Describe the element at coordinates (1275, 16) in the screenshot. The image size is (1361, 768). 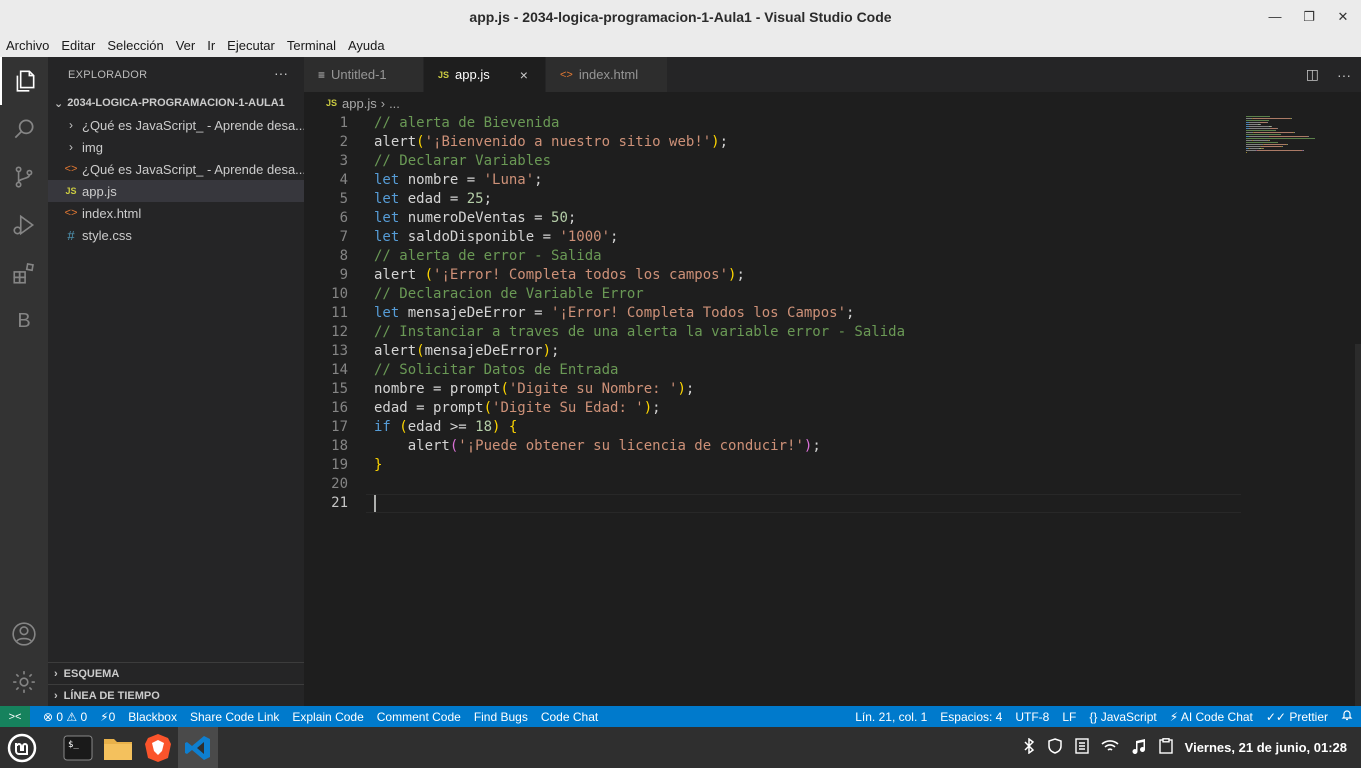
I see `minimize-icon: —` at that location.